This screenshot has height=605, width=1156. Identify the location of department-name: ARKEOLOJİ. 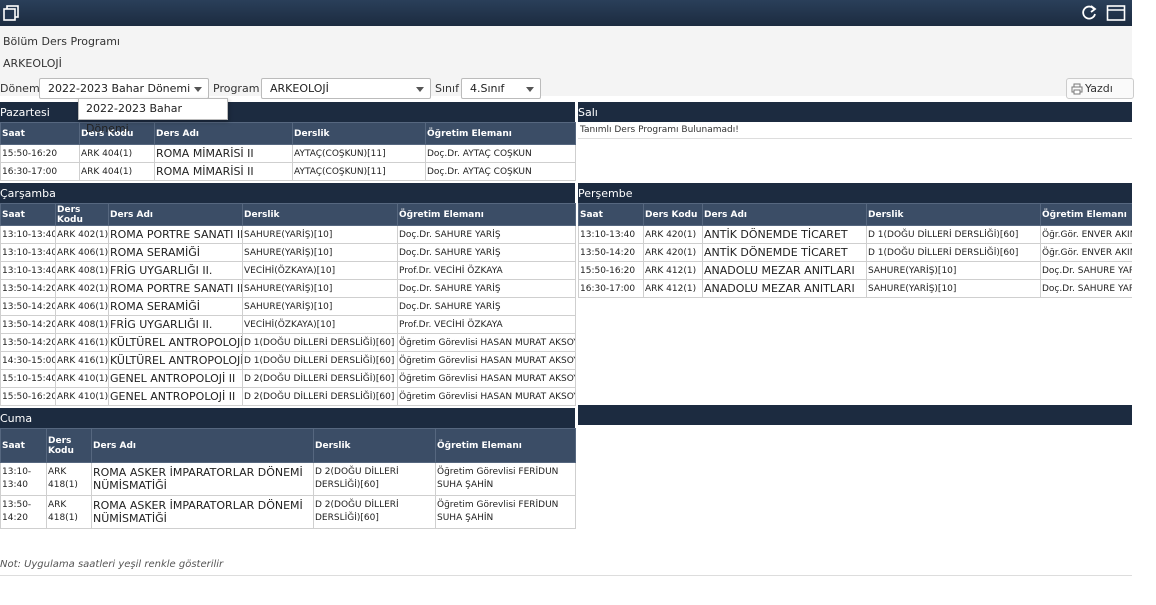
(32, 63).